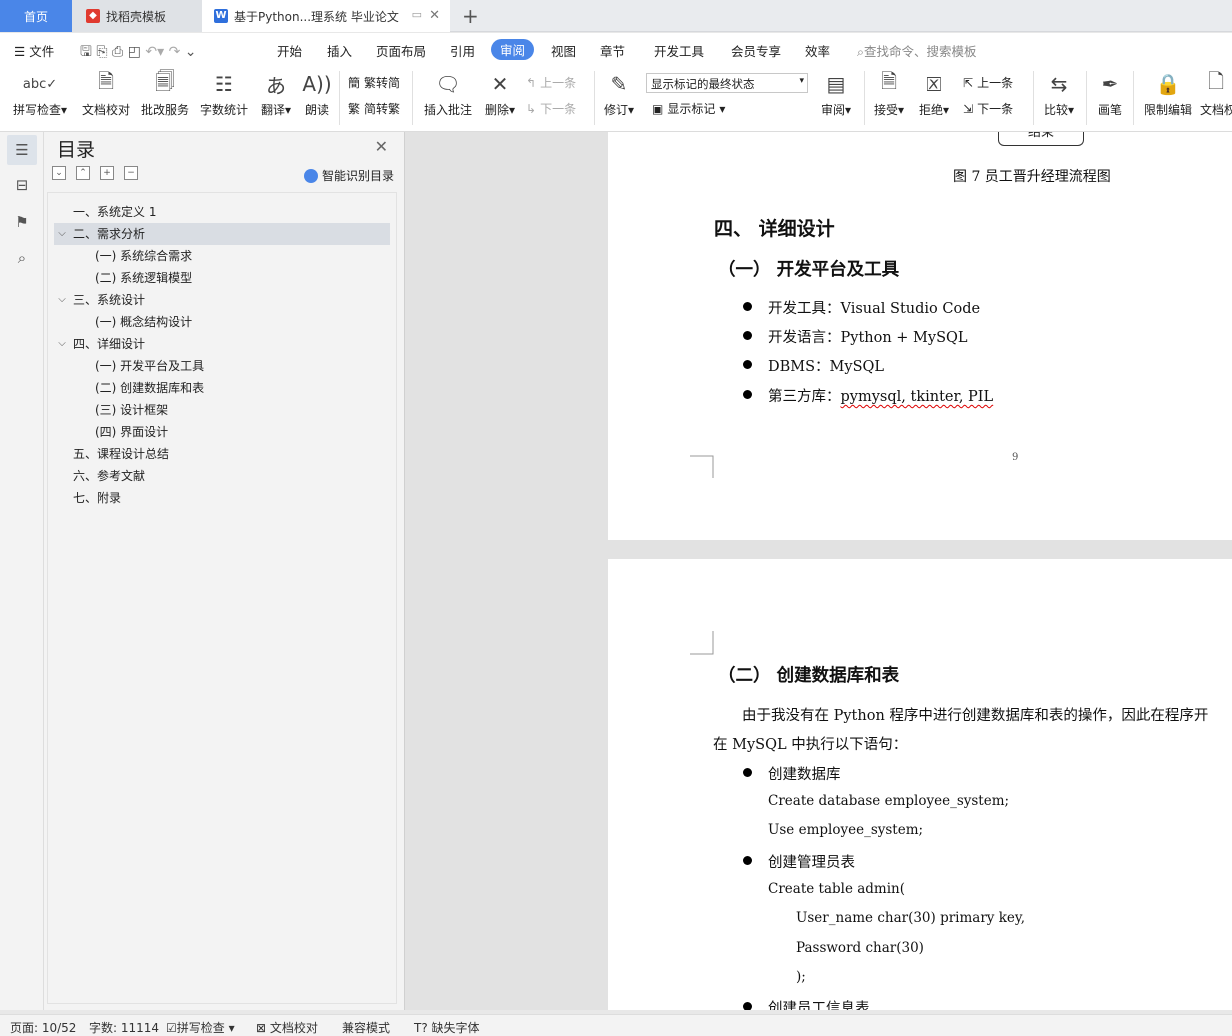 Image resolution: width=1232 pixels, height=1036 pixels. What do you see at coordinates (40, 93) in the screenshot?
I see `spell-check-button: abc✓ 拼写检查▾` at bounding box center [40, 93].